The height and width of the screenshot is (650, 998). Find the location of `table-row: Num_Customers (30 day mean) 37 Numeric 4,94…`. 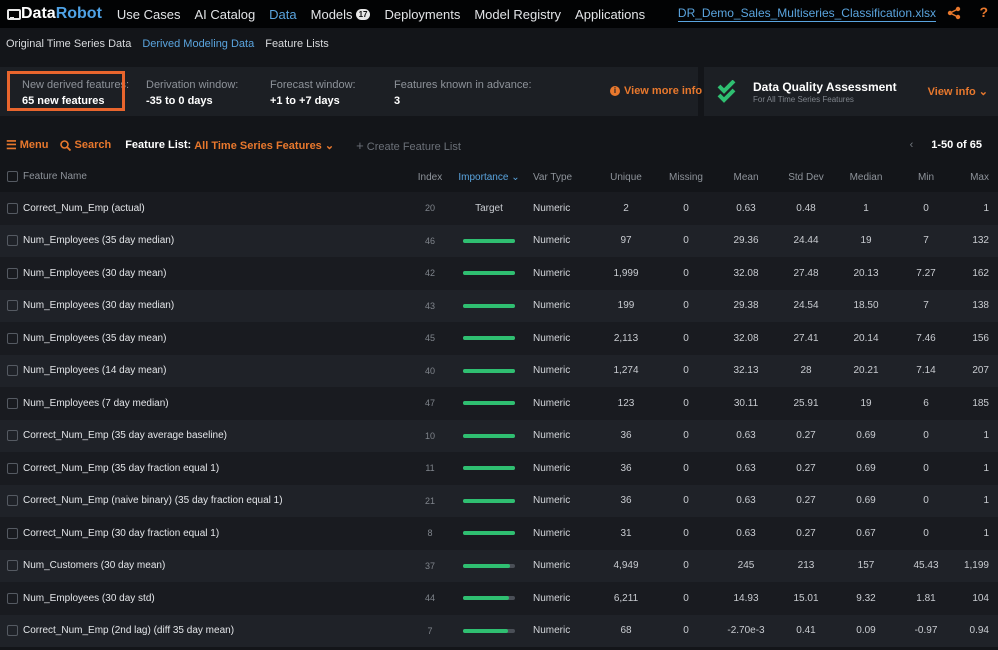

table-row: Num_Customers (30 day mean) 37 Numeric 4,94… is located at coordinates (499, 566).